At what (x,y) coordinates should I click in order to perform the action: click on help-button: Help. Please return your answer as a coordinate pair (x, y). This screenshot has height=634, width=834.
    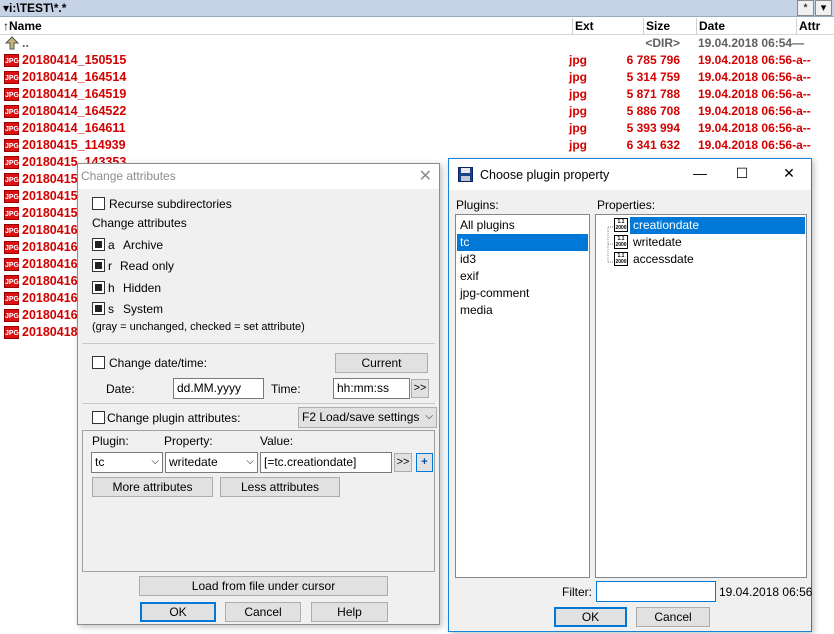
    Looking at the image, I should click on (349, 612).